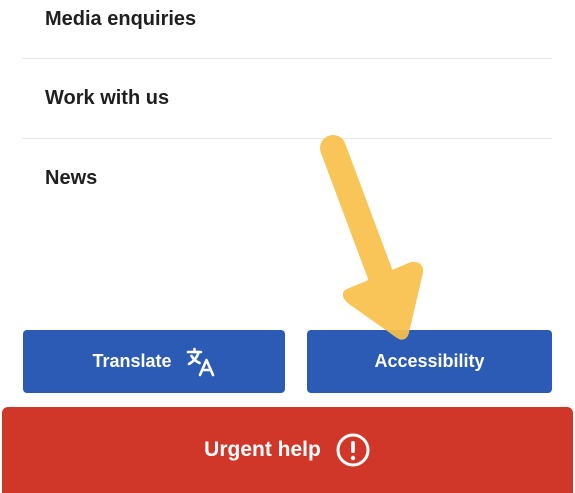 Image resolution: width=575 pixels, height=493 pixels. I want to click on translate-icon, so click(201, 362).